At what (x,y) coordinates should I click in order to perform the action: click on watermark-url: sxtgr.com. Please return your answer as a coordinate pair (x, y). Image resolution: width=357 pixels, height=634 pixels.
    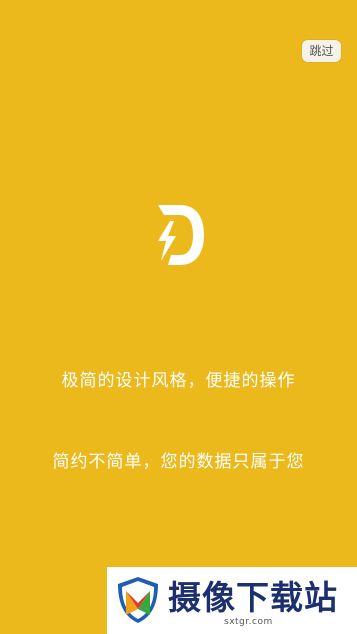
    Looking at the image, I should click on (248, 622).